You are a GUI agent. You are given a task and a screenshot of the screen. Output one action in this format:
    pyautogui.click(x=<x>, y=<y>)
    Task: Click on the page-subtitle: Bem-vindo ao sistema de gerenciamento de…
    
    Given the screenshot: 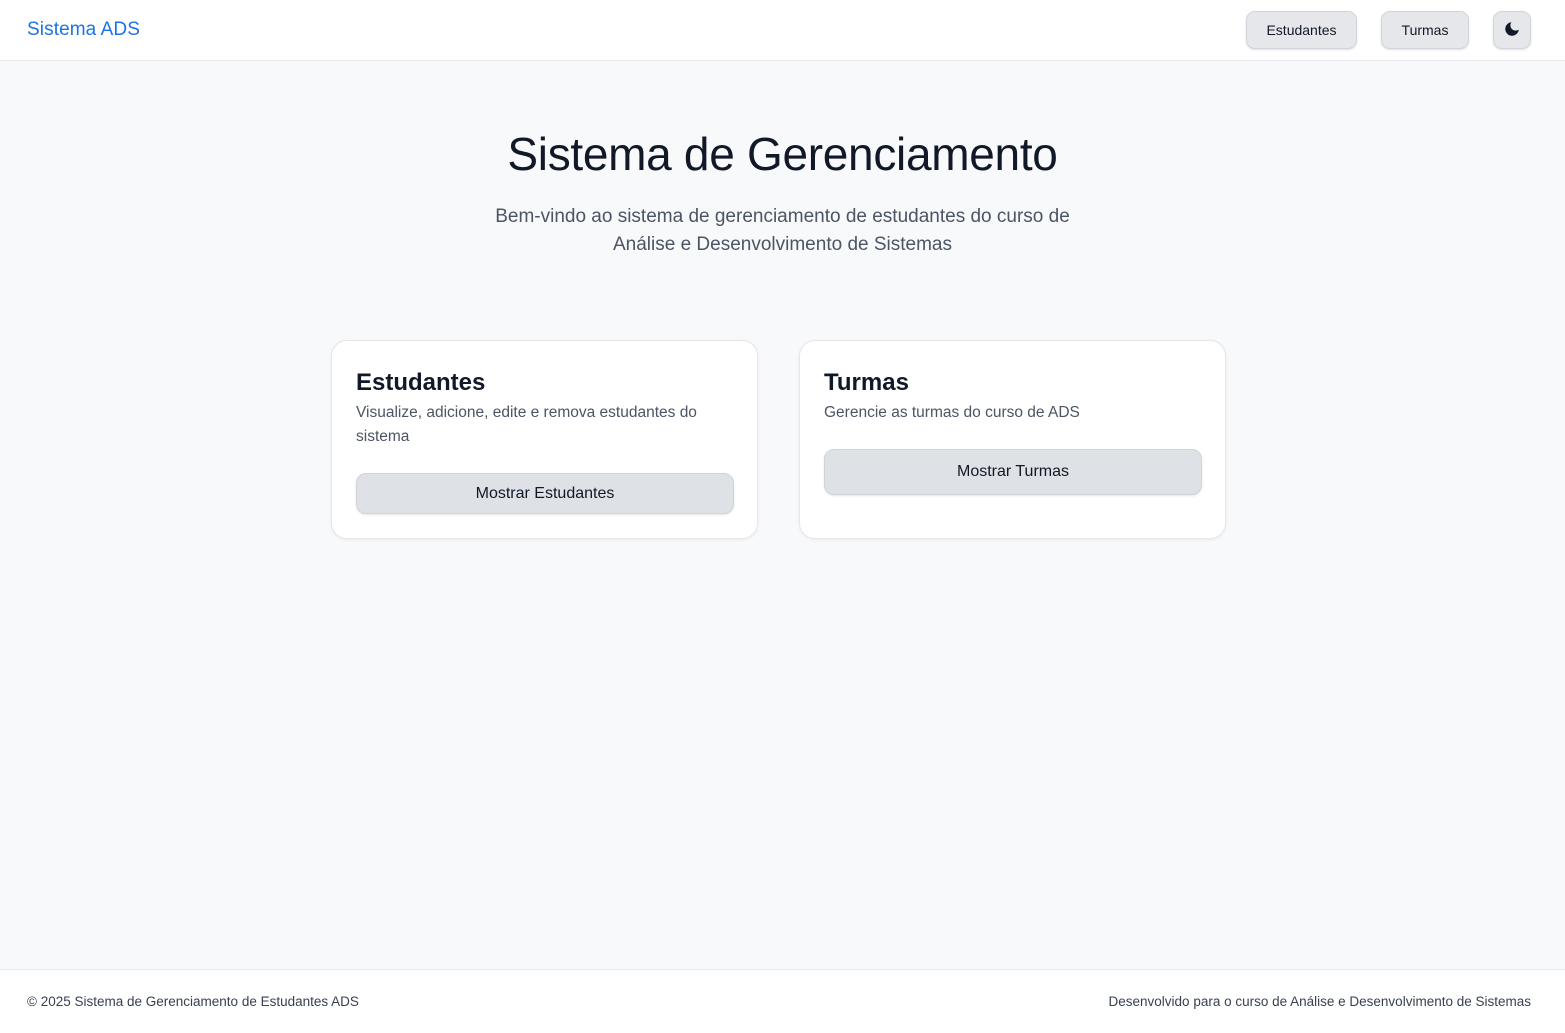 What is the action you would take?
    pyautogui.click(x=782, y=230)
    